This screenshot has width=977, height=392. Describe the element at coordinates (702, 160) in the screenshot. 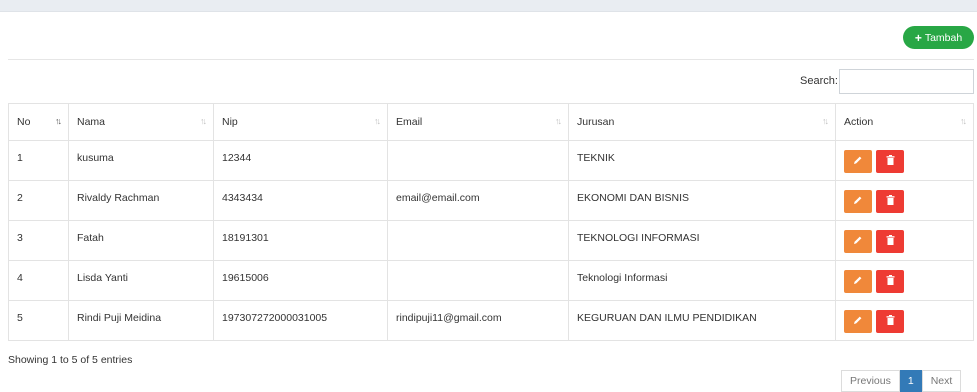

I see `cell-jurusan: TEKNIK` at that location.